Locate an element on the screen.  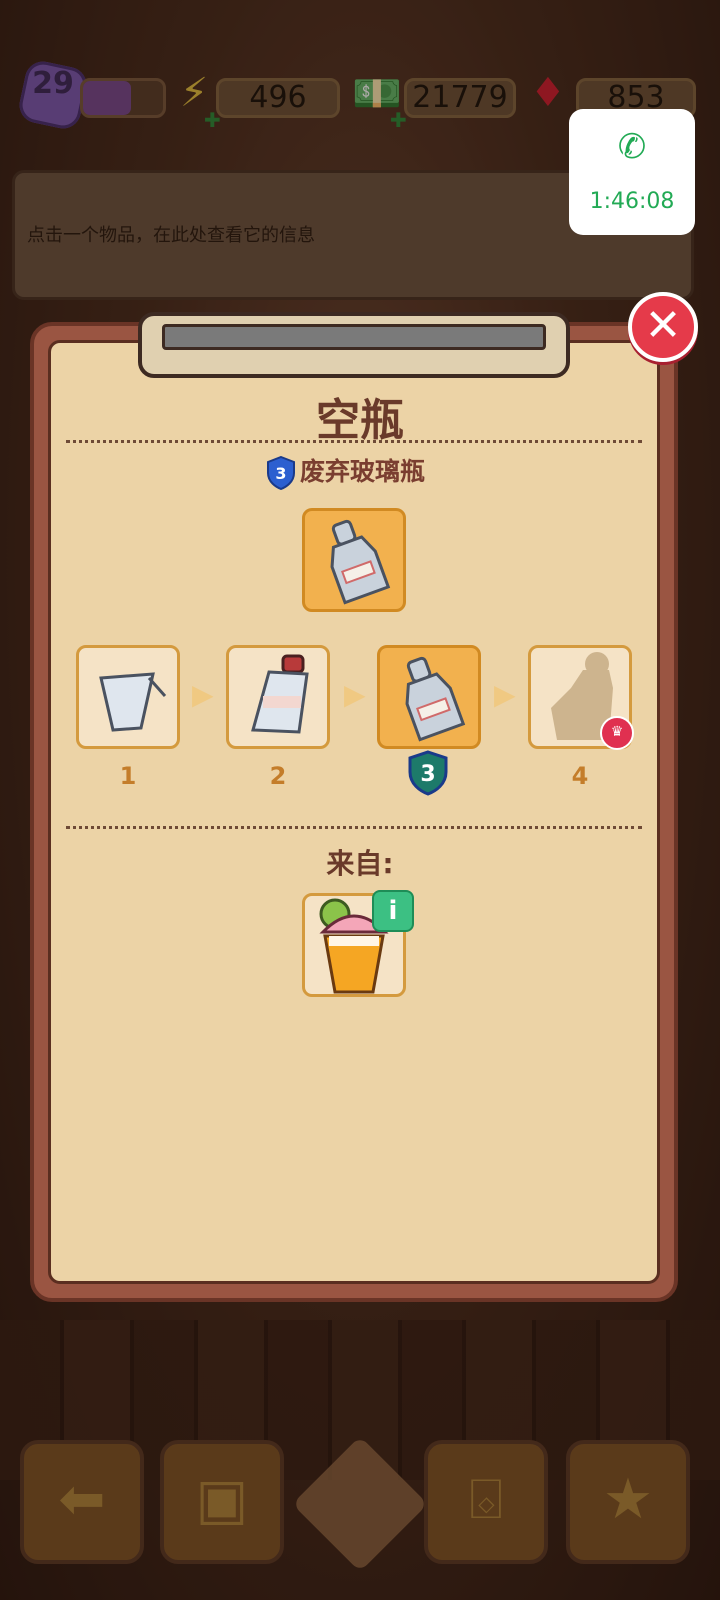
close-icon: ✕ is located at coordinates (663, 325).